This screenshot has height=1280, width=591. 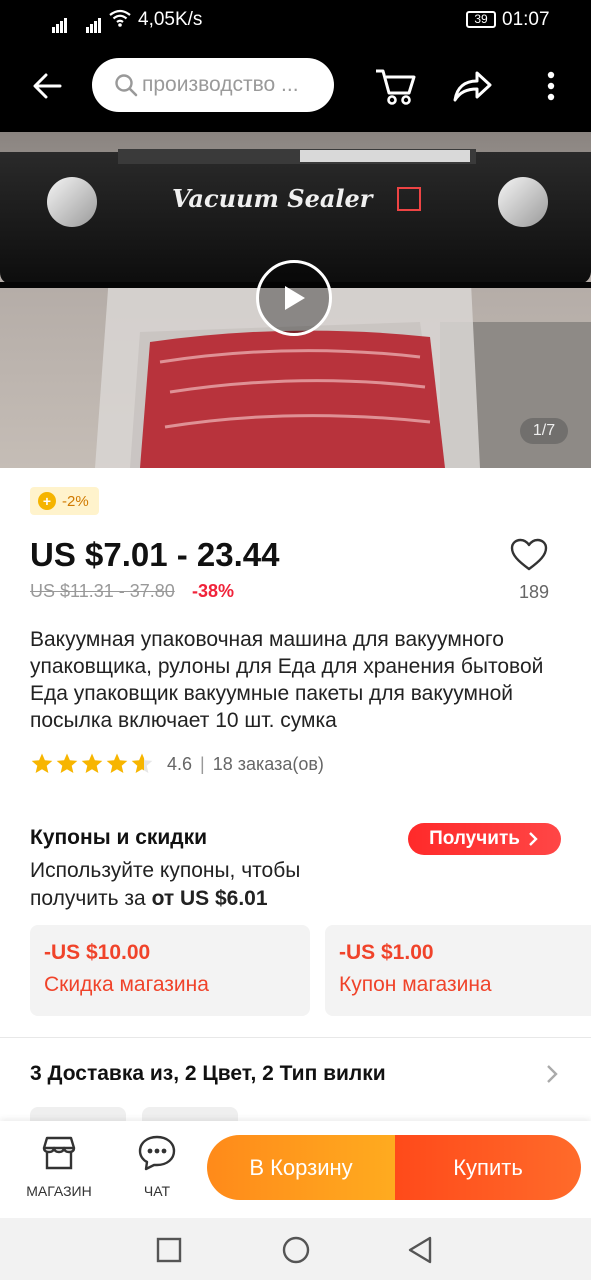 I want to click on store-icon, so click(x=59, y=1153).